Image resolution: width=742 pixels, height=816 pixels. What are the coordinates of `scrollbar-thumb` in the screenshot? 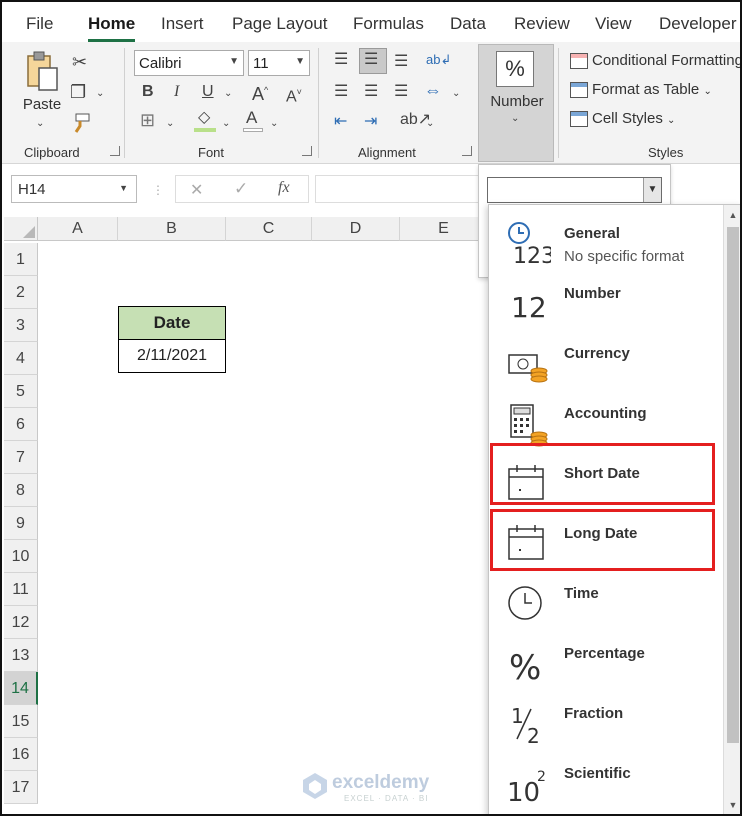 It's located at (733, 485).